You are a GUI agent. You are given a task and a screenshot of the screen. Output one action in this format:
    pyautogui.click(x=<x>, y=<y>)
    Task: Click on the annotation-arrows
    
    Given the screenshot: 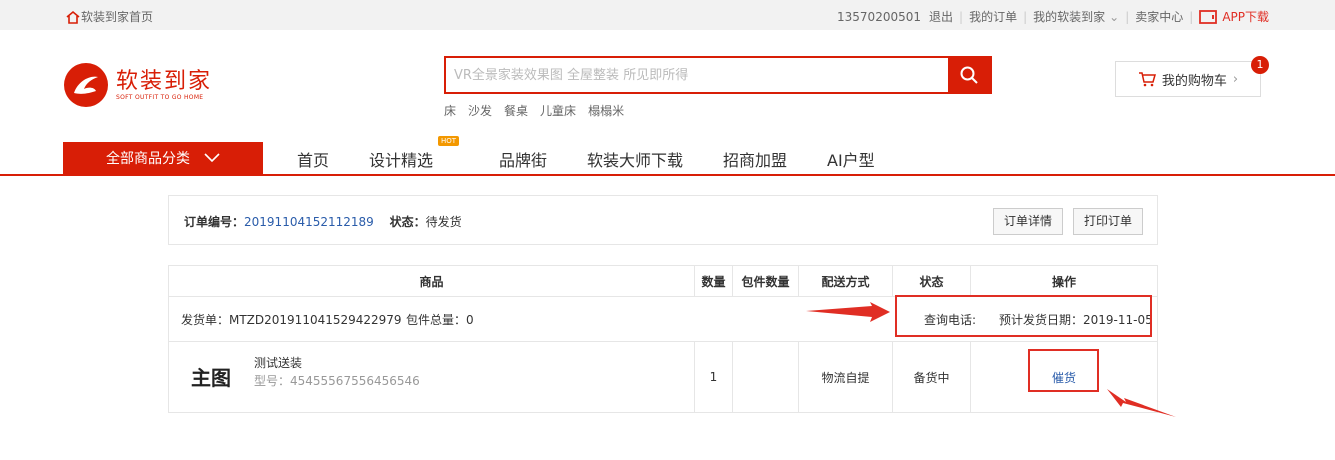 What is the action you would take?
    pyautogui.click(x=991, y=359)
    